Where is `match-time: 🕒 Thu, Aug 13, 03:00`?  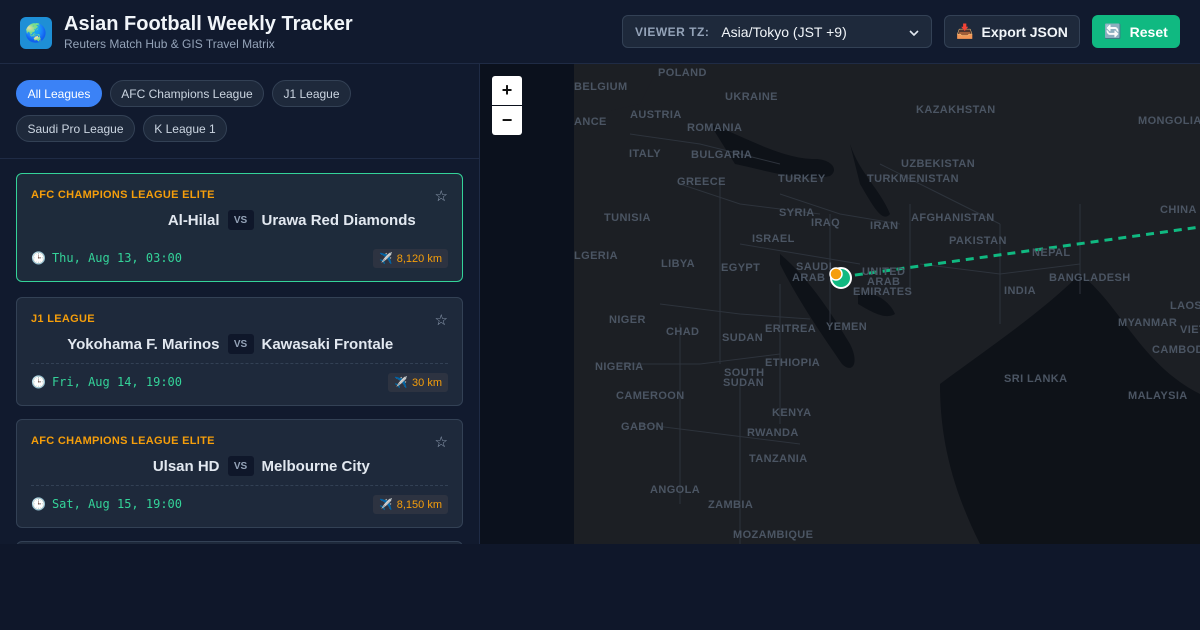 match-time: 🕒 Thu, Aug 13, 03:00 is located at coordinates (106, 258).